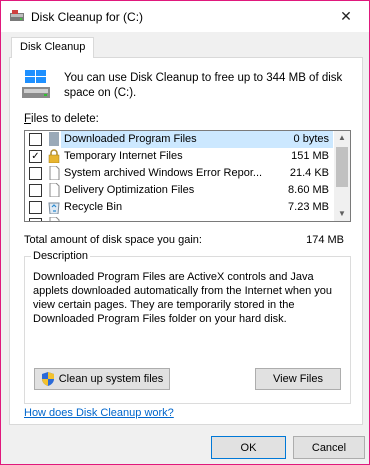 The width and height of the screenshot is (370, 465). What do you see at coordinates (180, 207) in the screenshot?
I see `list-item: Recycle Bin 7.23 MB` at bounding box center [180, 207].